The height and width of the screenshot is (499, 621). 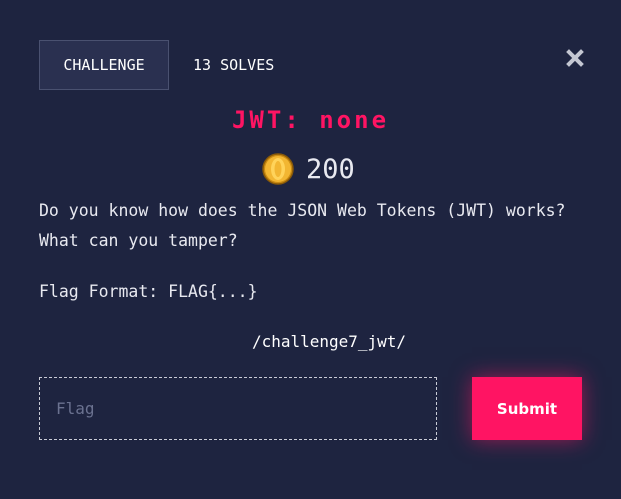 What do you see at coordinates (278, 169) in the screenshot?
I see `coin-icon` at bounding box center [278, 169].